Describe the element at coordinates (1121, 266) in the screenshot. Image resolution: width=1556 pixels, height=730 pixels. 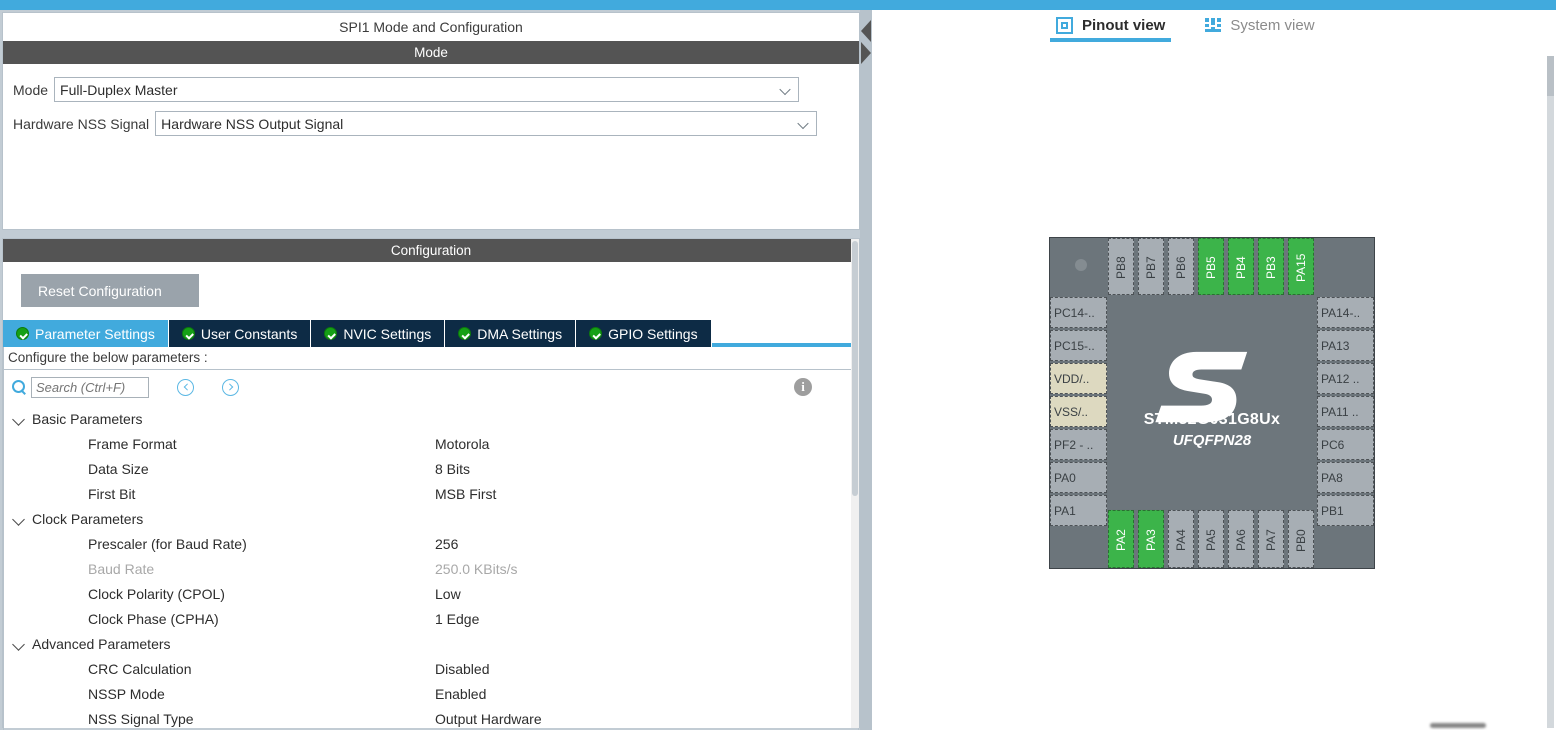
I see `pin-pb8: PB8` at that location.